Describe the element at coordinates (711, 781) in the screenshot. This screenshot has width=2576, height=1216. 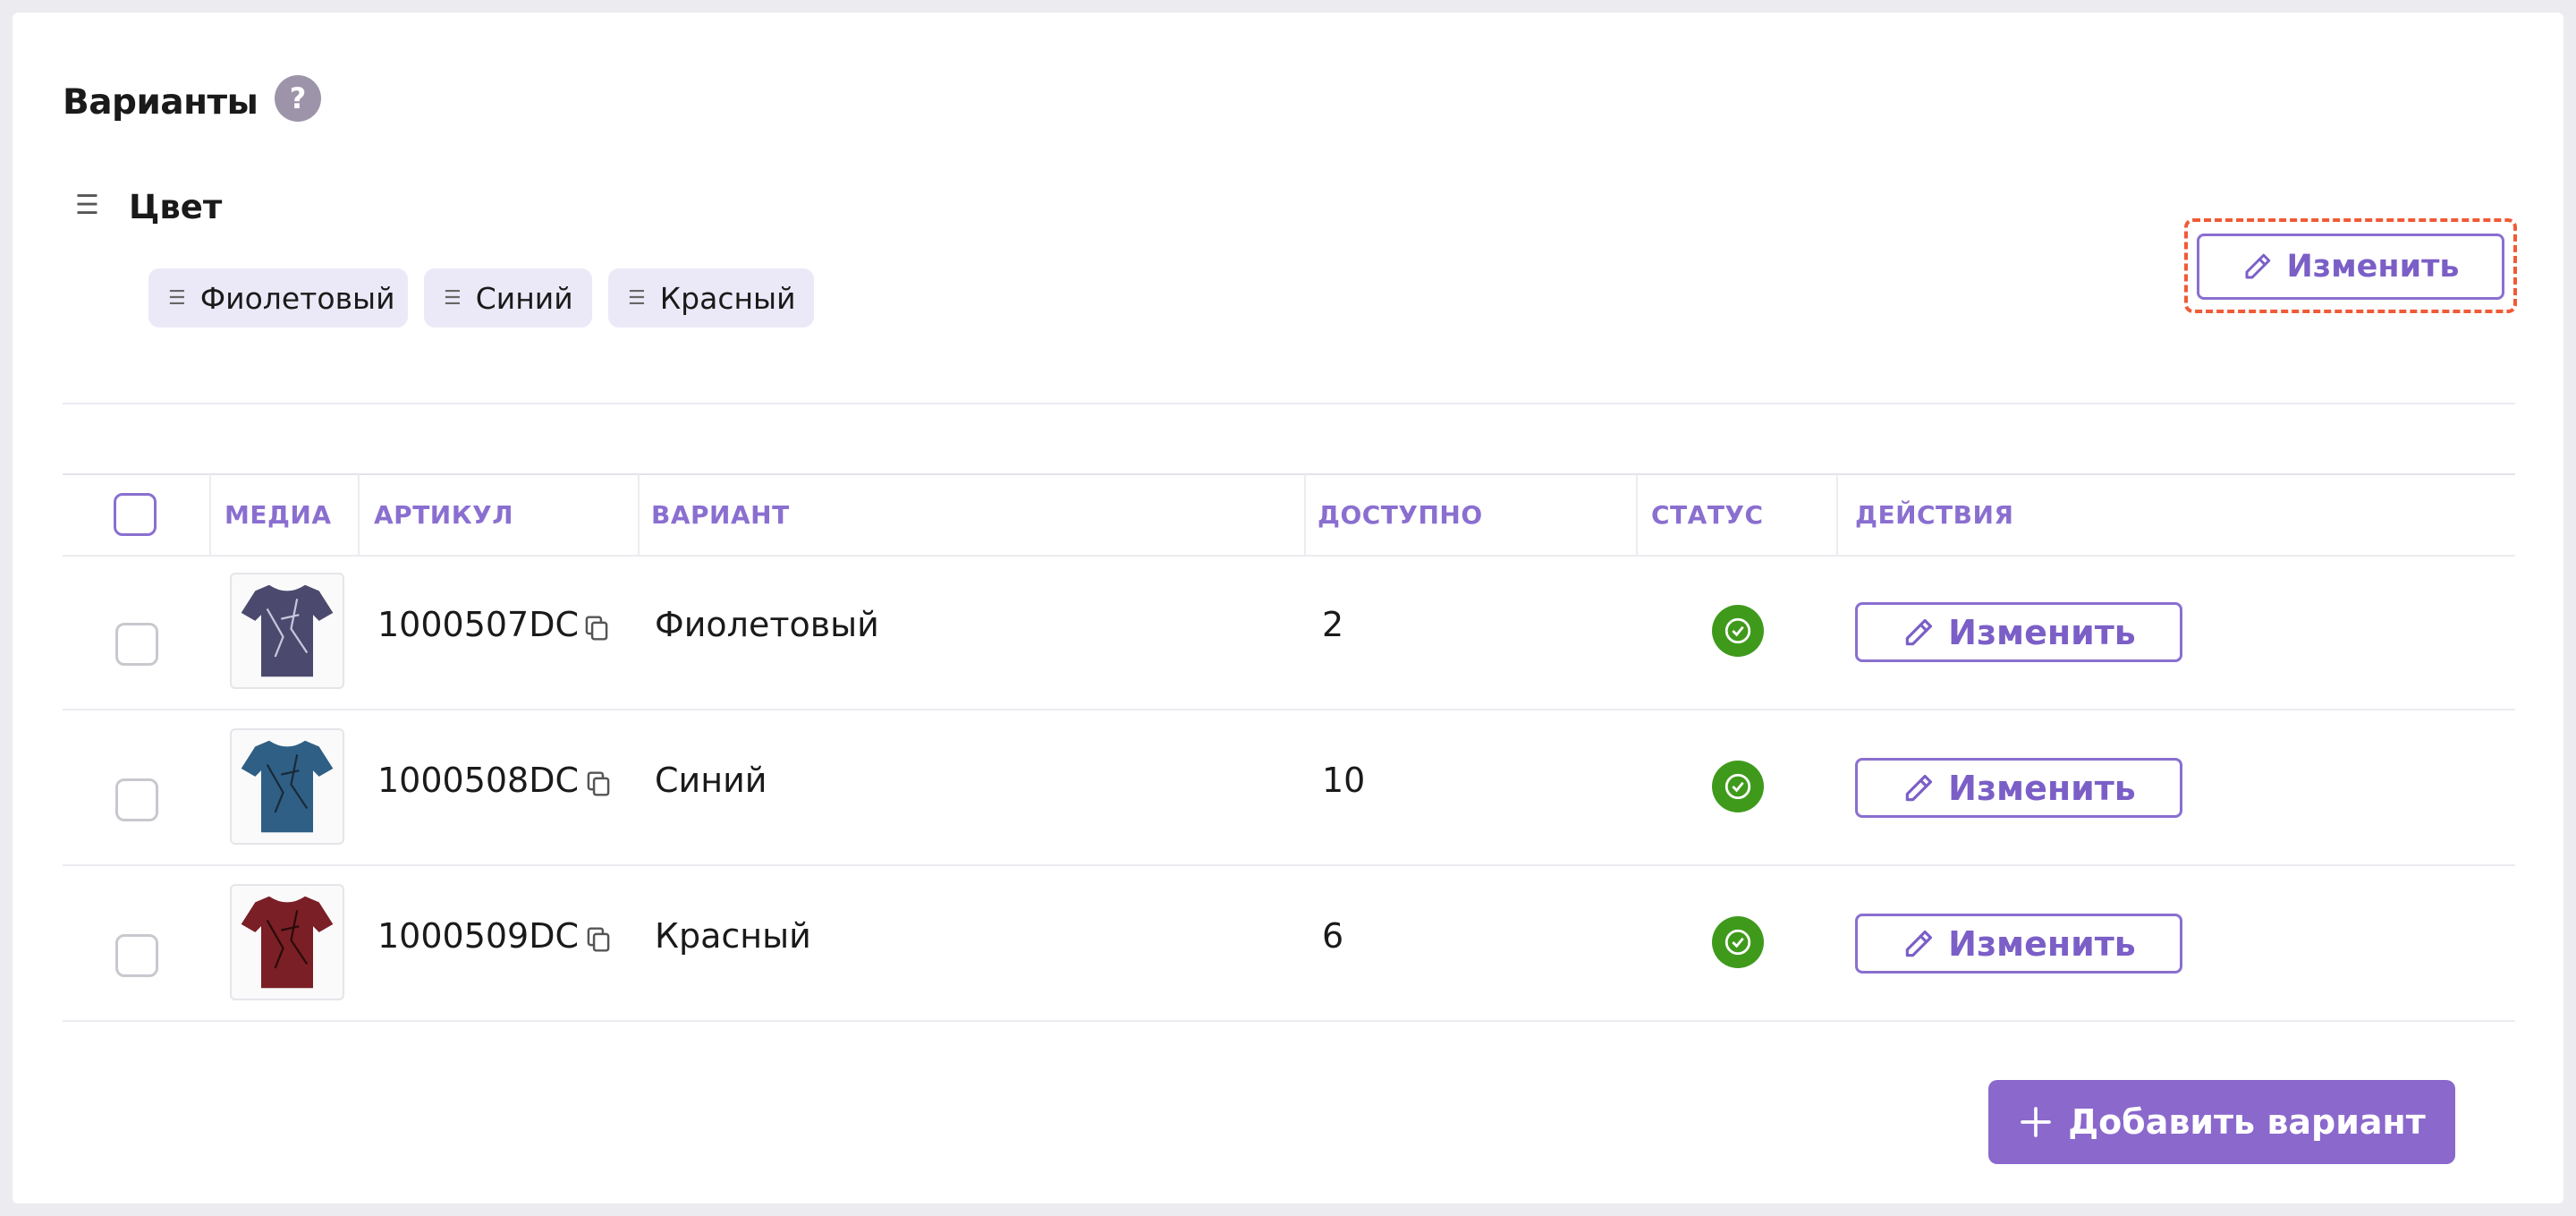
I see `variant-name: Синий` at that location.